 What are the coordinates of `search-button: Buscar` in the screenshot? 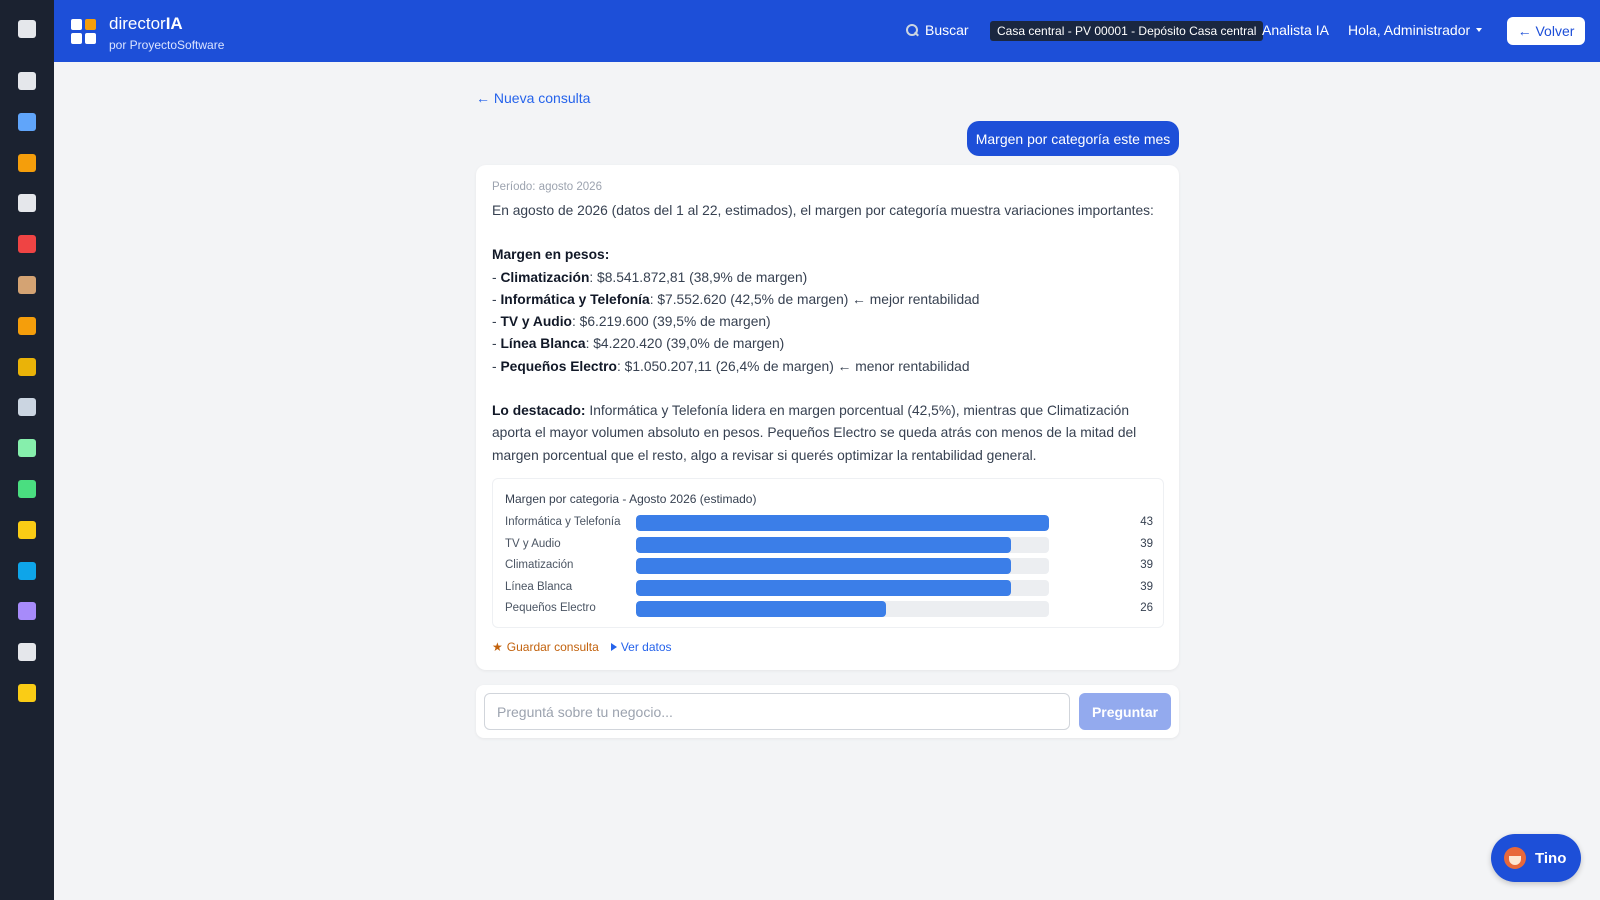 It's located at (937, 30).